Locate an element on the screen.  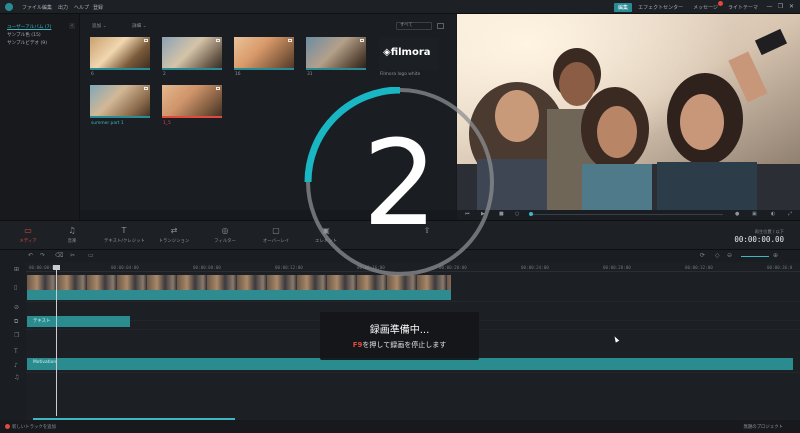
filmora-logo-mark: ◈ is located at coordinates (387, 52).